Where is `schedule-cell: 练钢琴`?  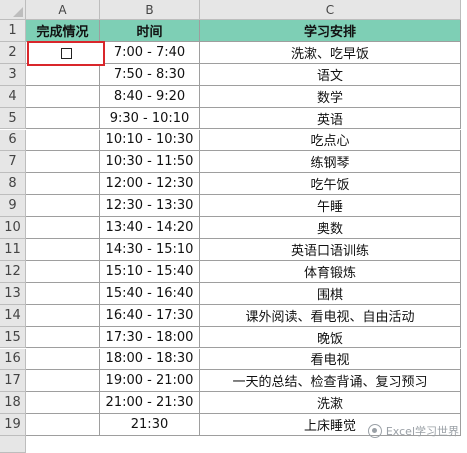
schedule-cell: 练钢琴 is located at coordinates (330, 162).